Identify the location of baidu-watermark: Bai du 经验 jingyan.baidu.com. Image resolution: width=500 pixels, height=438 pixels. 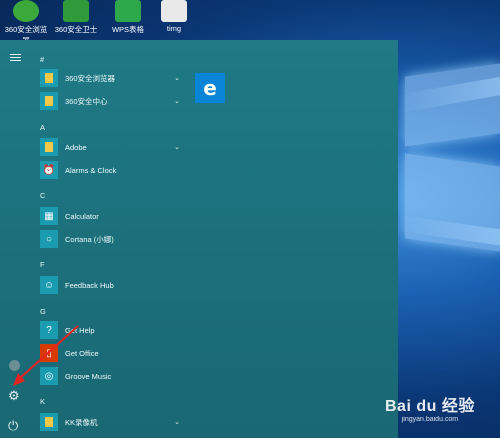
(430, 407).